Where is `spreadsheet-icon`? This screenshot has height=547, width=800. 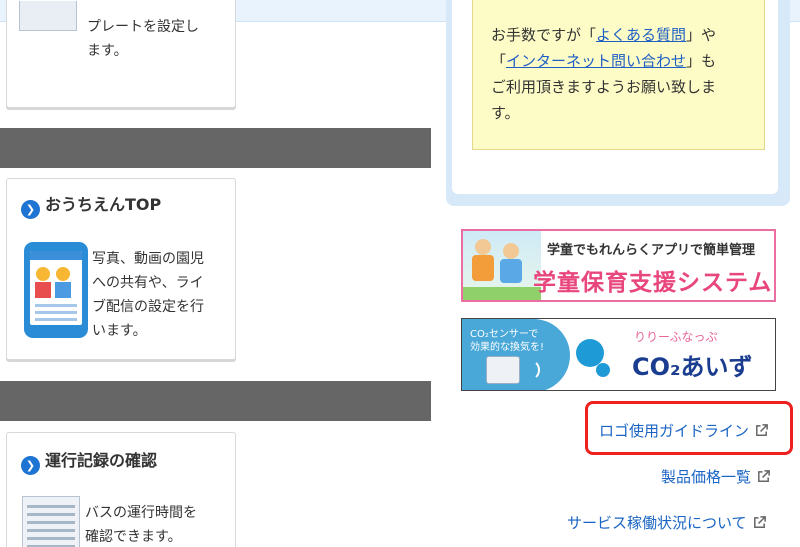 spreadsheet-icon is located at coordinates (51, 521).